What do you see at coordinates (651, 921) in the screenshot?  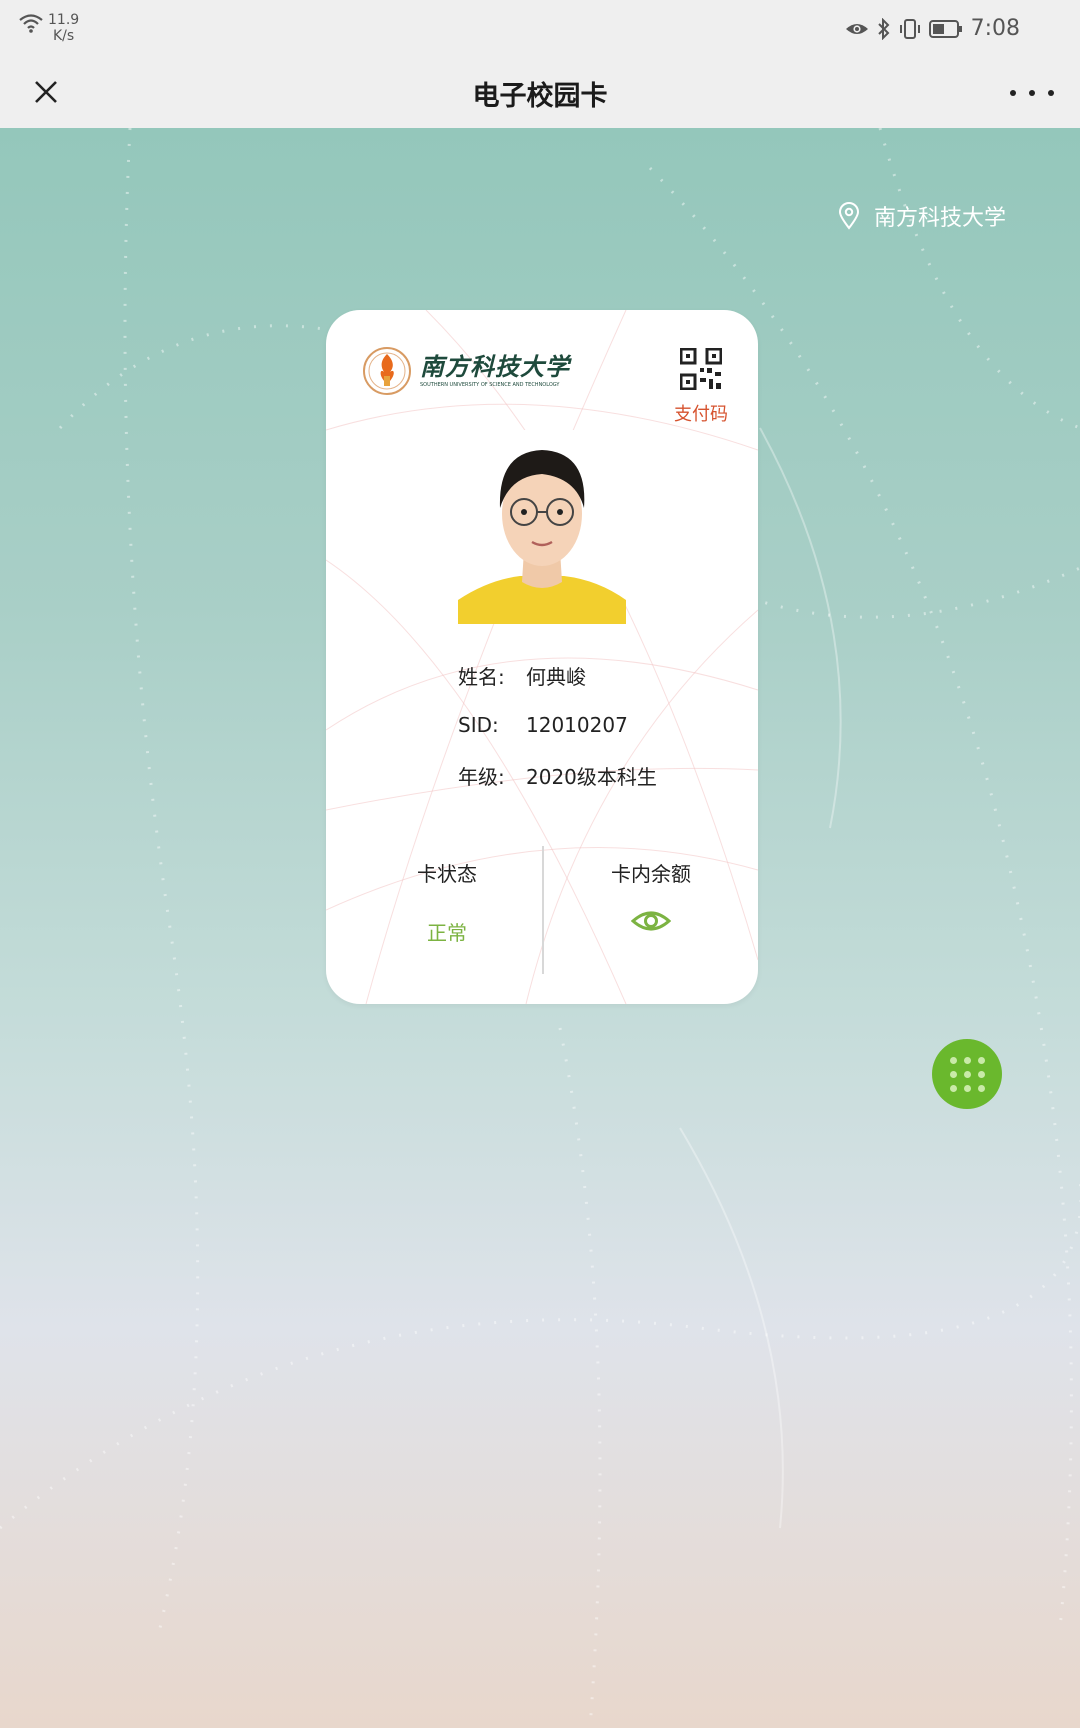 I see `show-balance-eye-icon` at bounding box center [651, 921].